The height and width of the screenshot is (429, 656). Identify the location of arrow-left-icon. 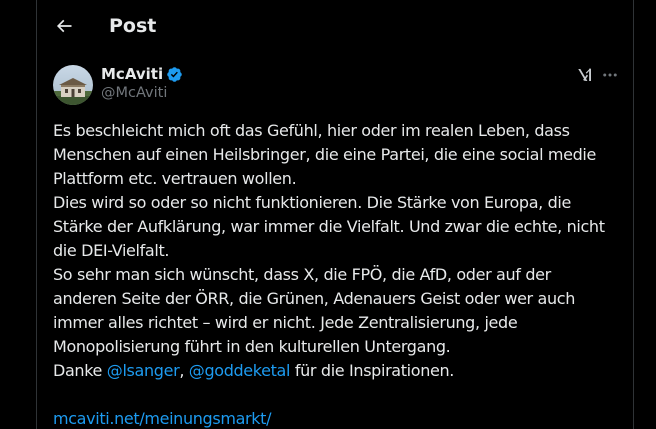
(64, 26).